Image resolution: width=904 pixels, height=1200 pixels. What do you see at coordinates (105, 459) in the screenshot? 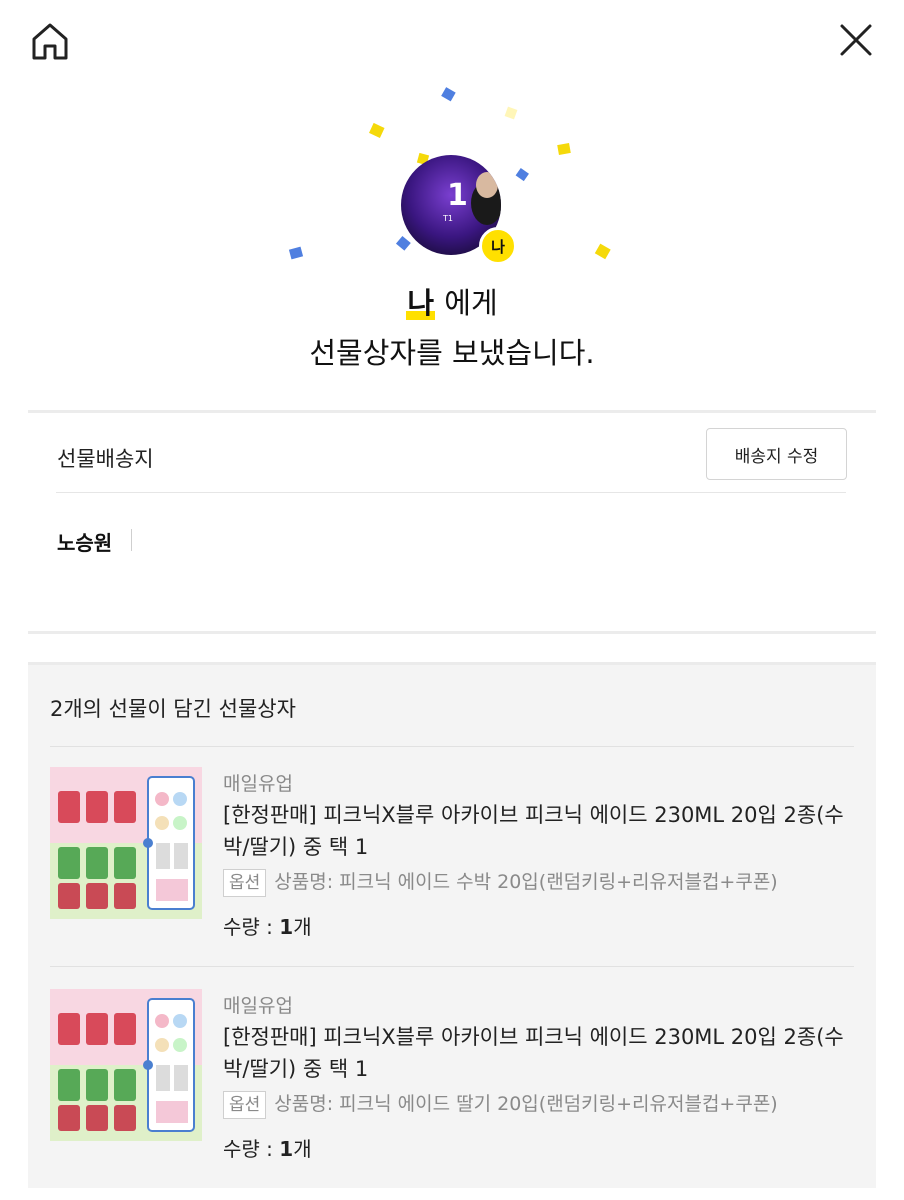
I see `shipping-title: 선물배송지` at bounding box center [105, 459].